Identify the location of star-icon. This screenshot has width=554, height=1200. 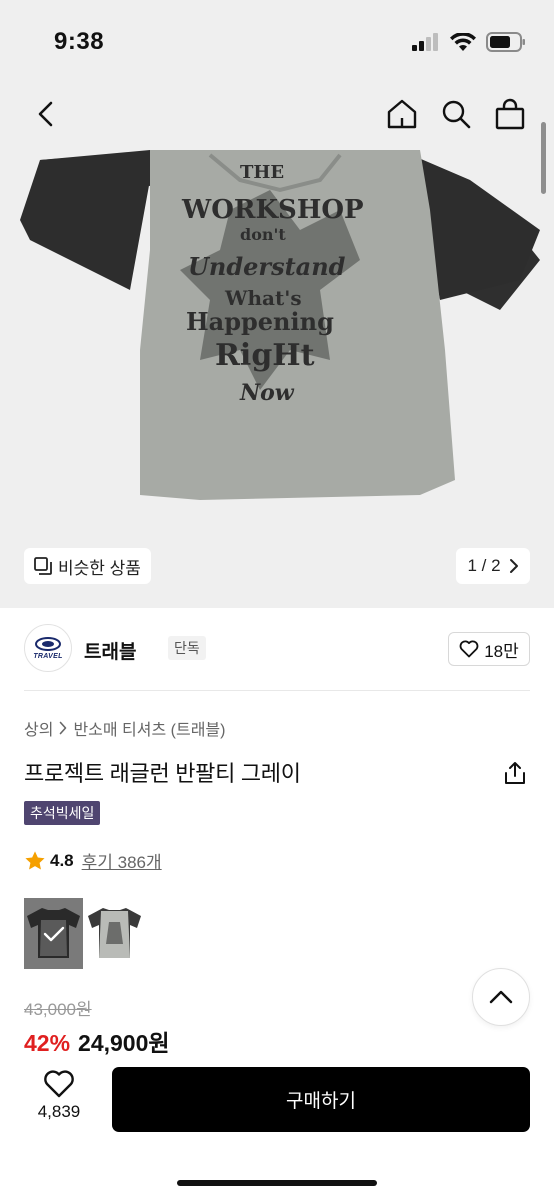
(35, 860).